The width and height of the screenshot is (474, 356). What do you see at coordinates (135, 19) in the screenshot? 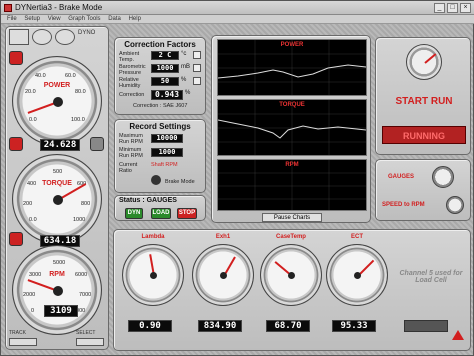
I see `menu-help: Help` at bounding box center [135, 19].